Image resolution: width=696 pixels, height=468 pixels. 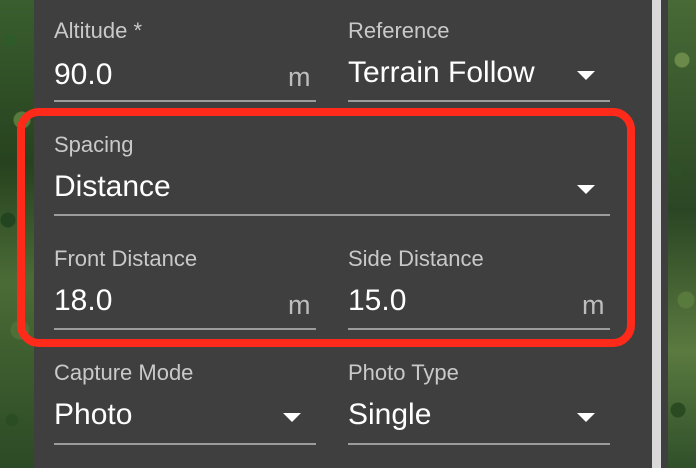 What do you see at coordinates (185, 101) in the screenshot?
I see `altitude-underline` at bounding box center [185, 101].